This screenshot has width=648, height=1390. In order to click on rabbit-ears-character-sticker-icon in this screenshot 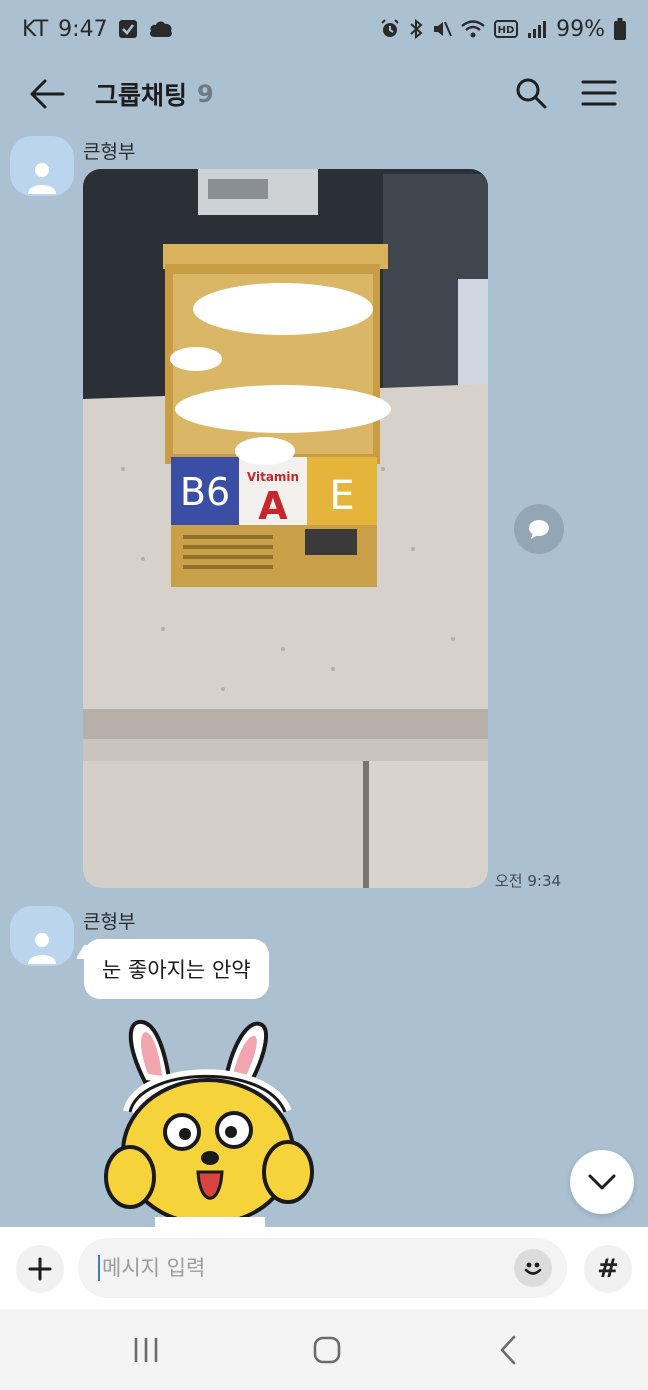, I will do `click(209, 1123)`.